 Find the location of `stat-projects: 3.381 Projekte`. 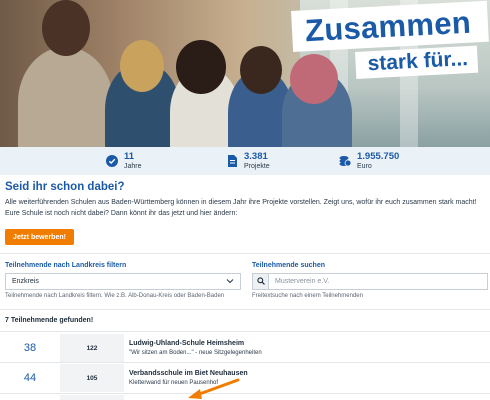

stat-projects: 3.381 Projekte is located at coordinates (248, 161).